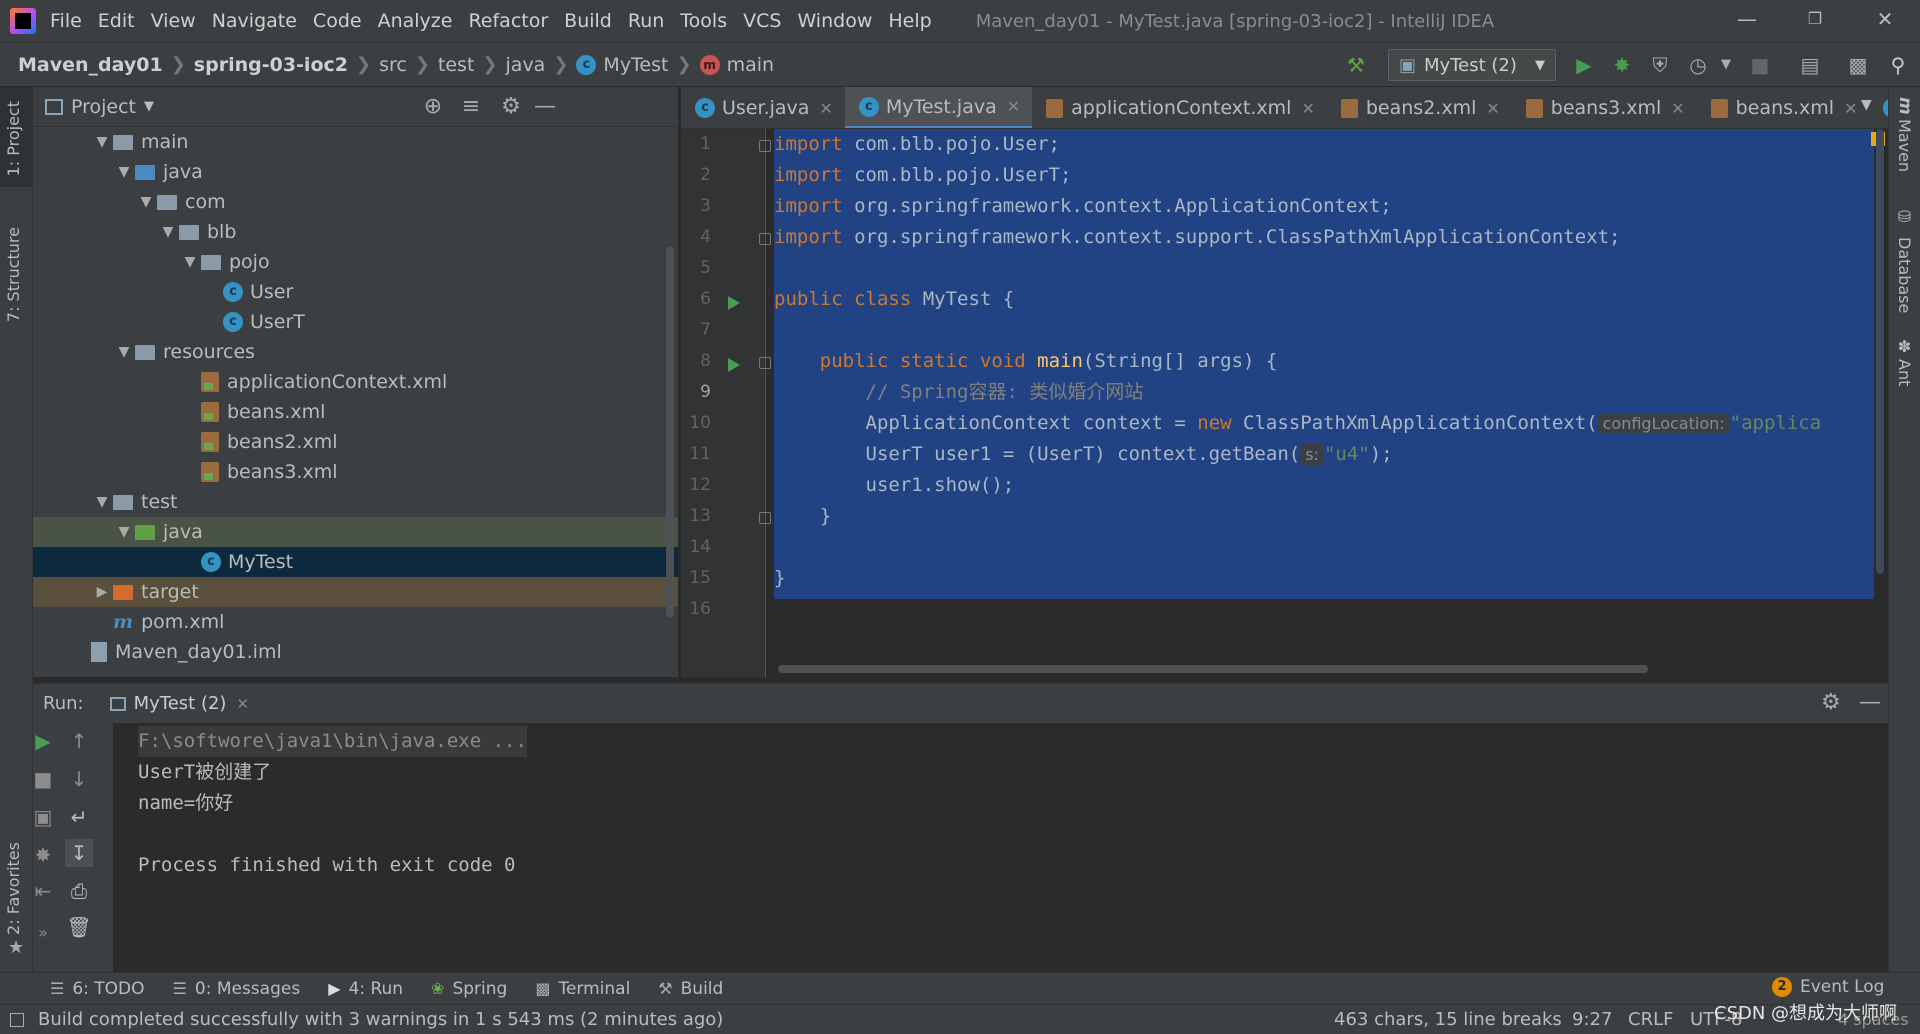  Describe the element at coordinates (79, 779) in the screenshot. I see `arrow-down-icon: ↓` at that location.